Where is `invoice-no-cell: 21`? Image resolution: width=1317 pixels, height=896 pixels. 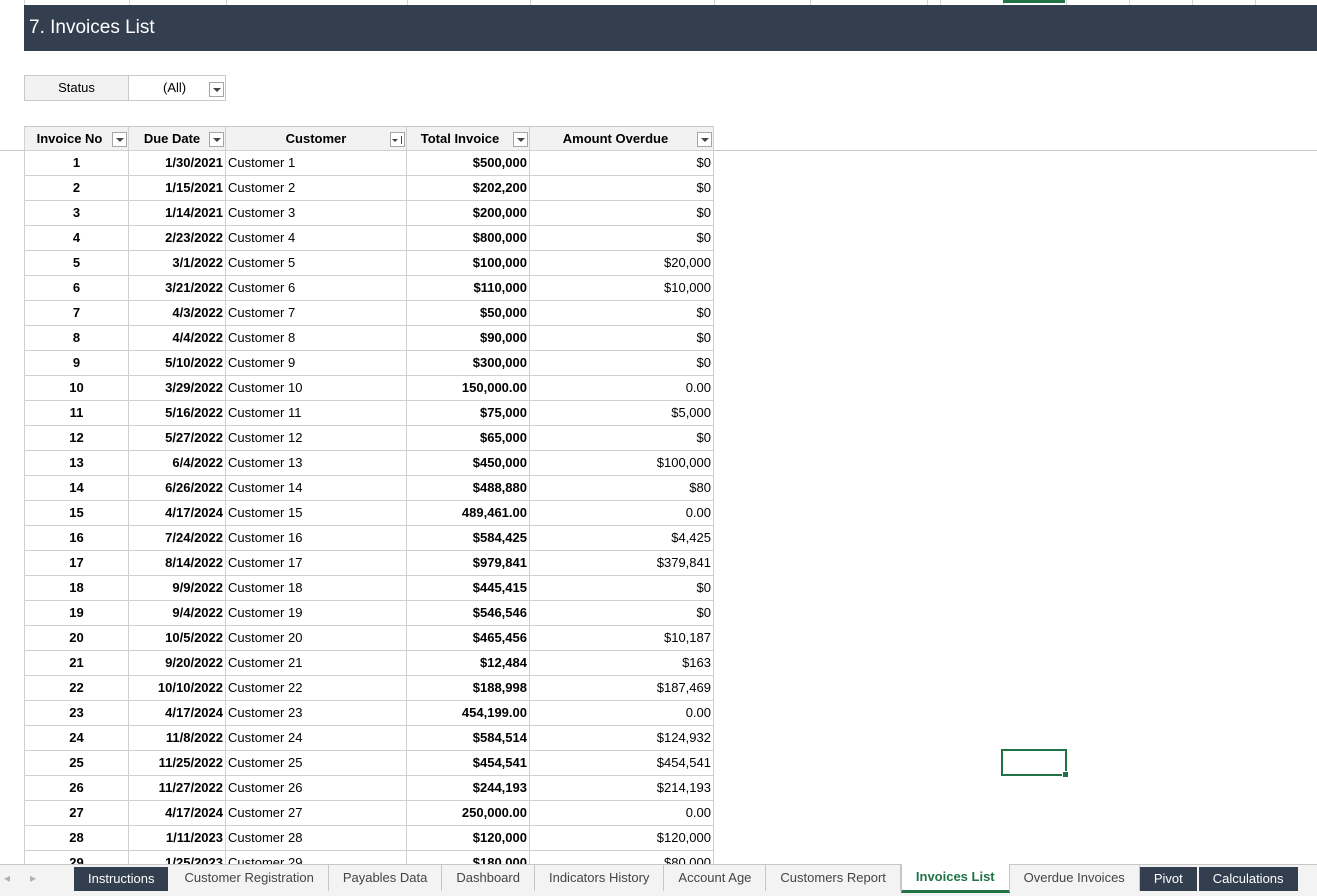
invoice-no-cell: 21 is located at coordinates (76, 663).